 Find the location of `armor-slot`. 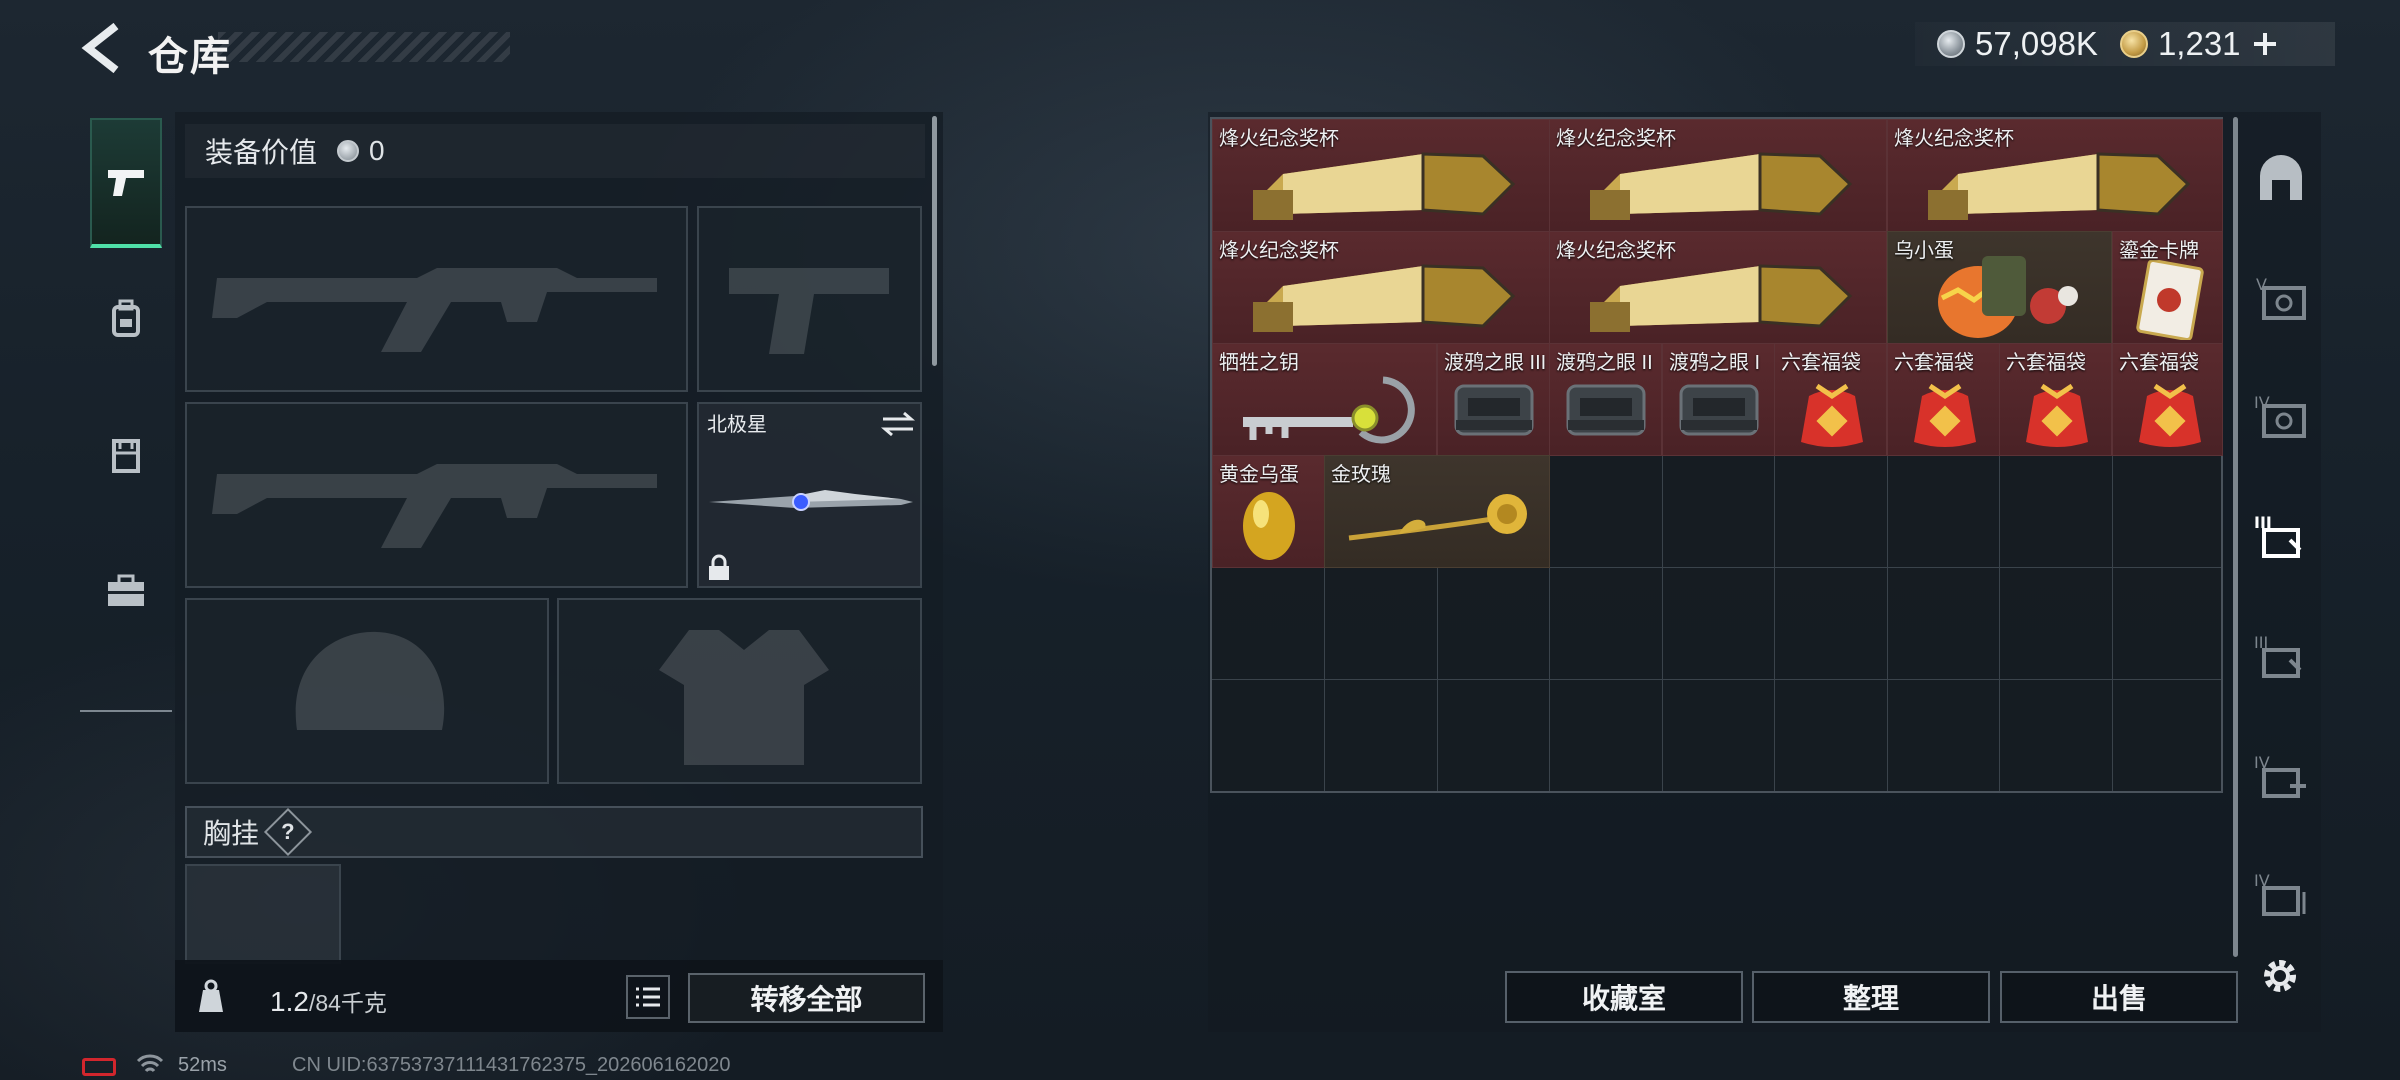

armor-slot is located at coordinates (739, 691).